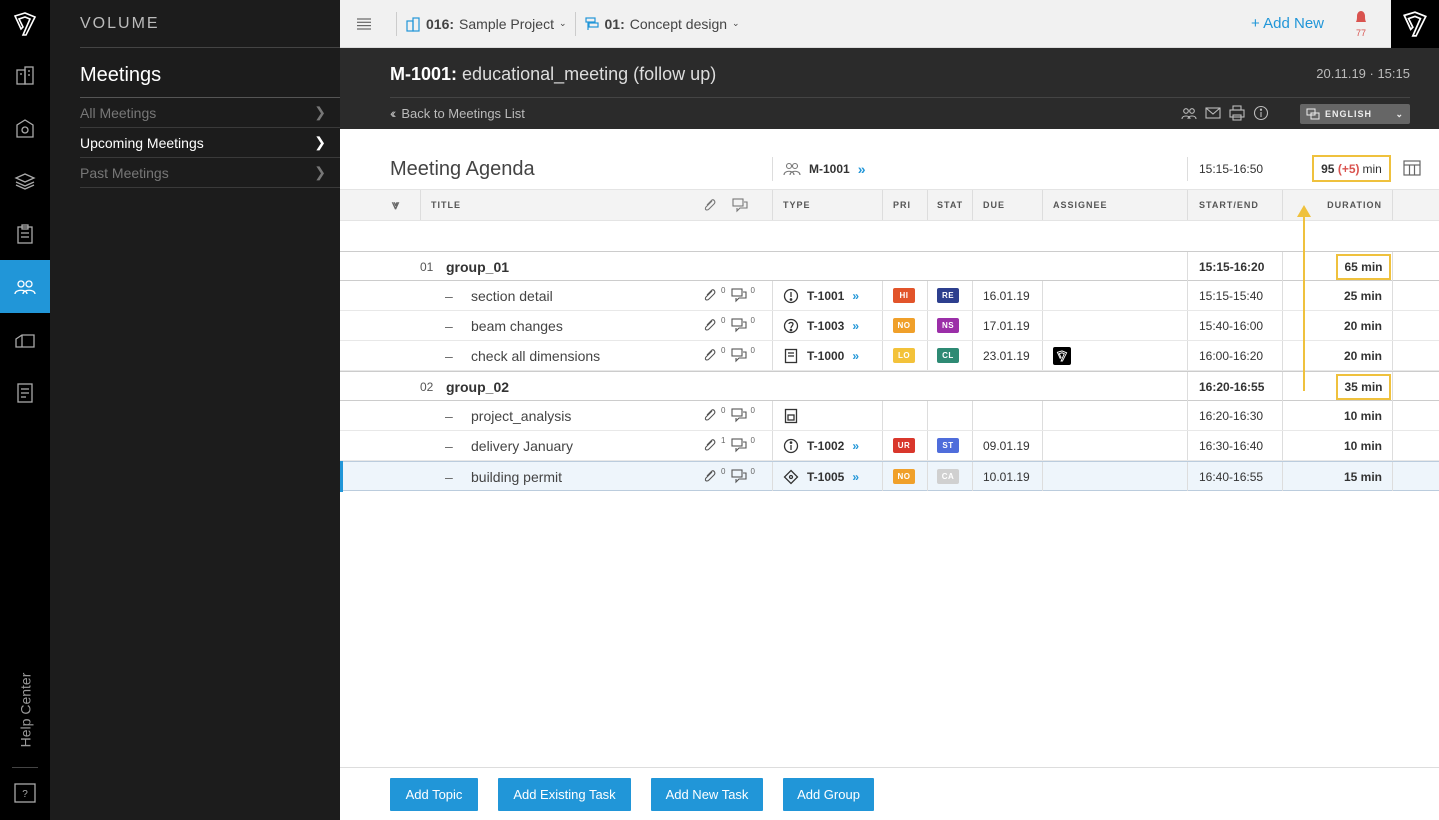 This screenshot has height=820, width=1439. Describe the element at coordinates (825, 296) in the screenshot. I see `task-id: T-1001` at that location.